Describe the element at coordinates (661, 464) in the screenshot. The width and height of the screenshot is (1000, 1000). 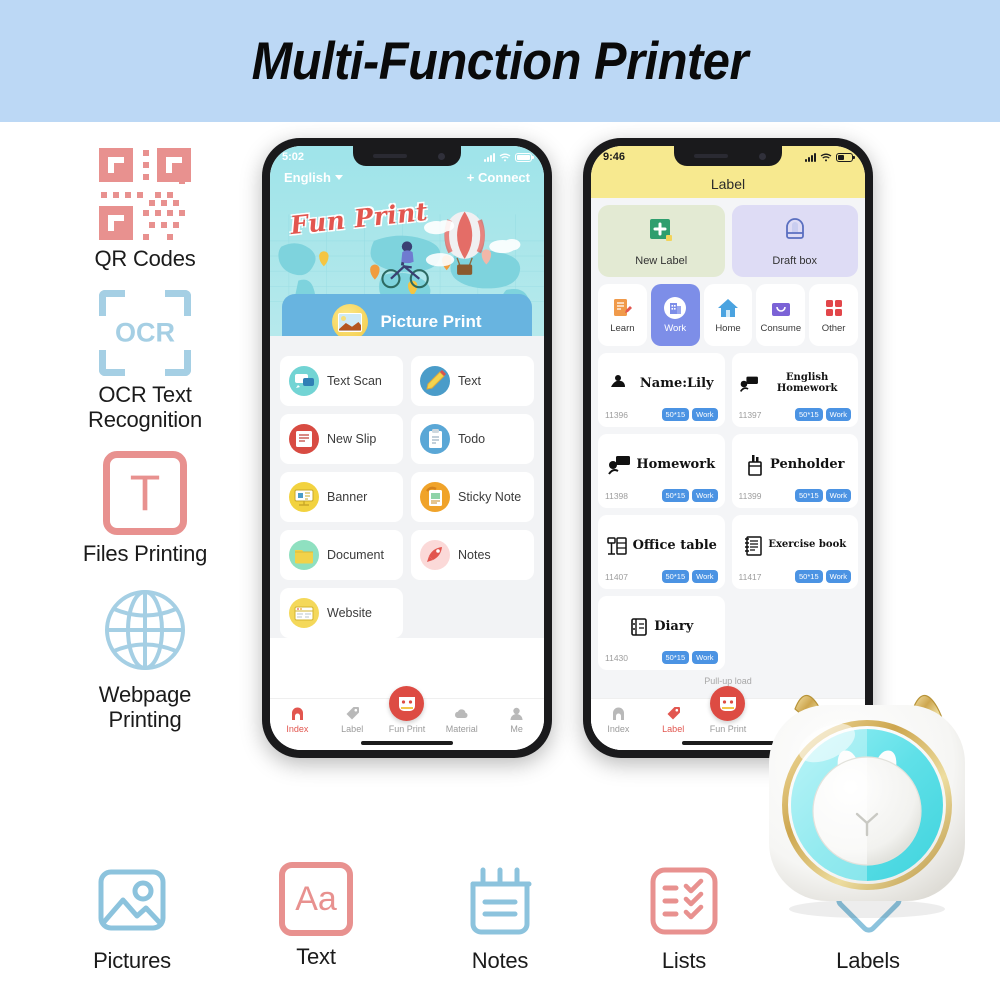
I see `label-preview: Homework` at that location.